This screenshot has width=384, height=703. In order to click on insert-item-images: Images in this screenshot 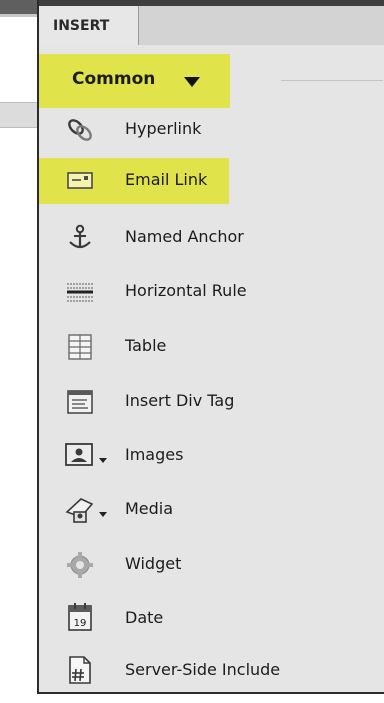, I will do `click(211, 456)`.